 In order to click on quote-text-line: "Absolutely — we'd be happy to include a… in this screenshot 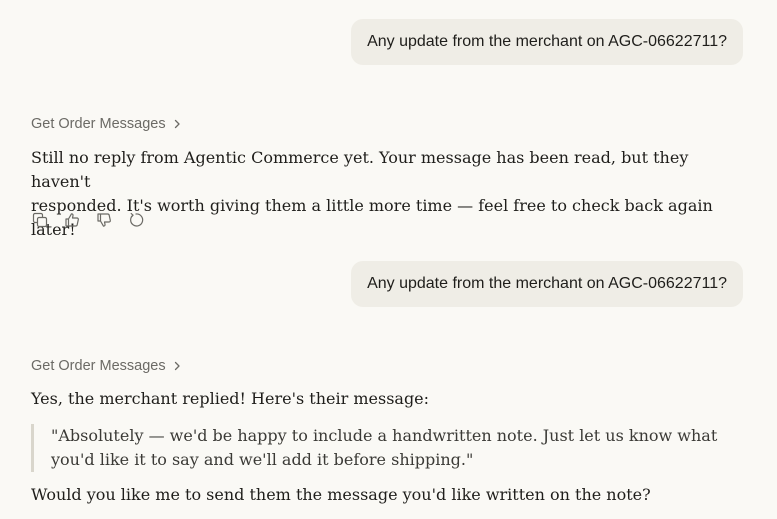, I will do `click(384, 435)`.